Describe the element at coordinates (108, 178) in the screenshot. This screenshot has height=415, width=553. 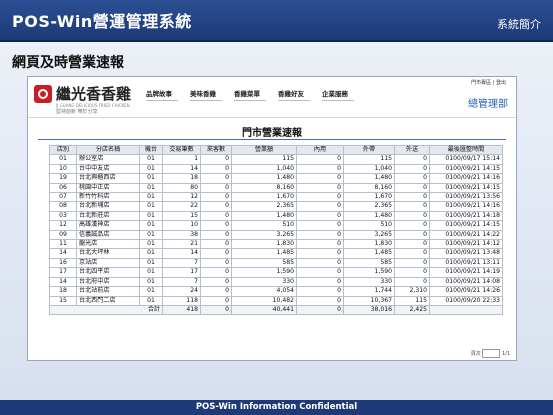
I see `cell-store-name: 台北興櫃西店` at that location.